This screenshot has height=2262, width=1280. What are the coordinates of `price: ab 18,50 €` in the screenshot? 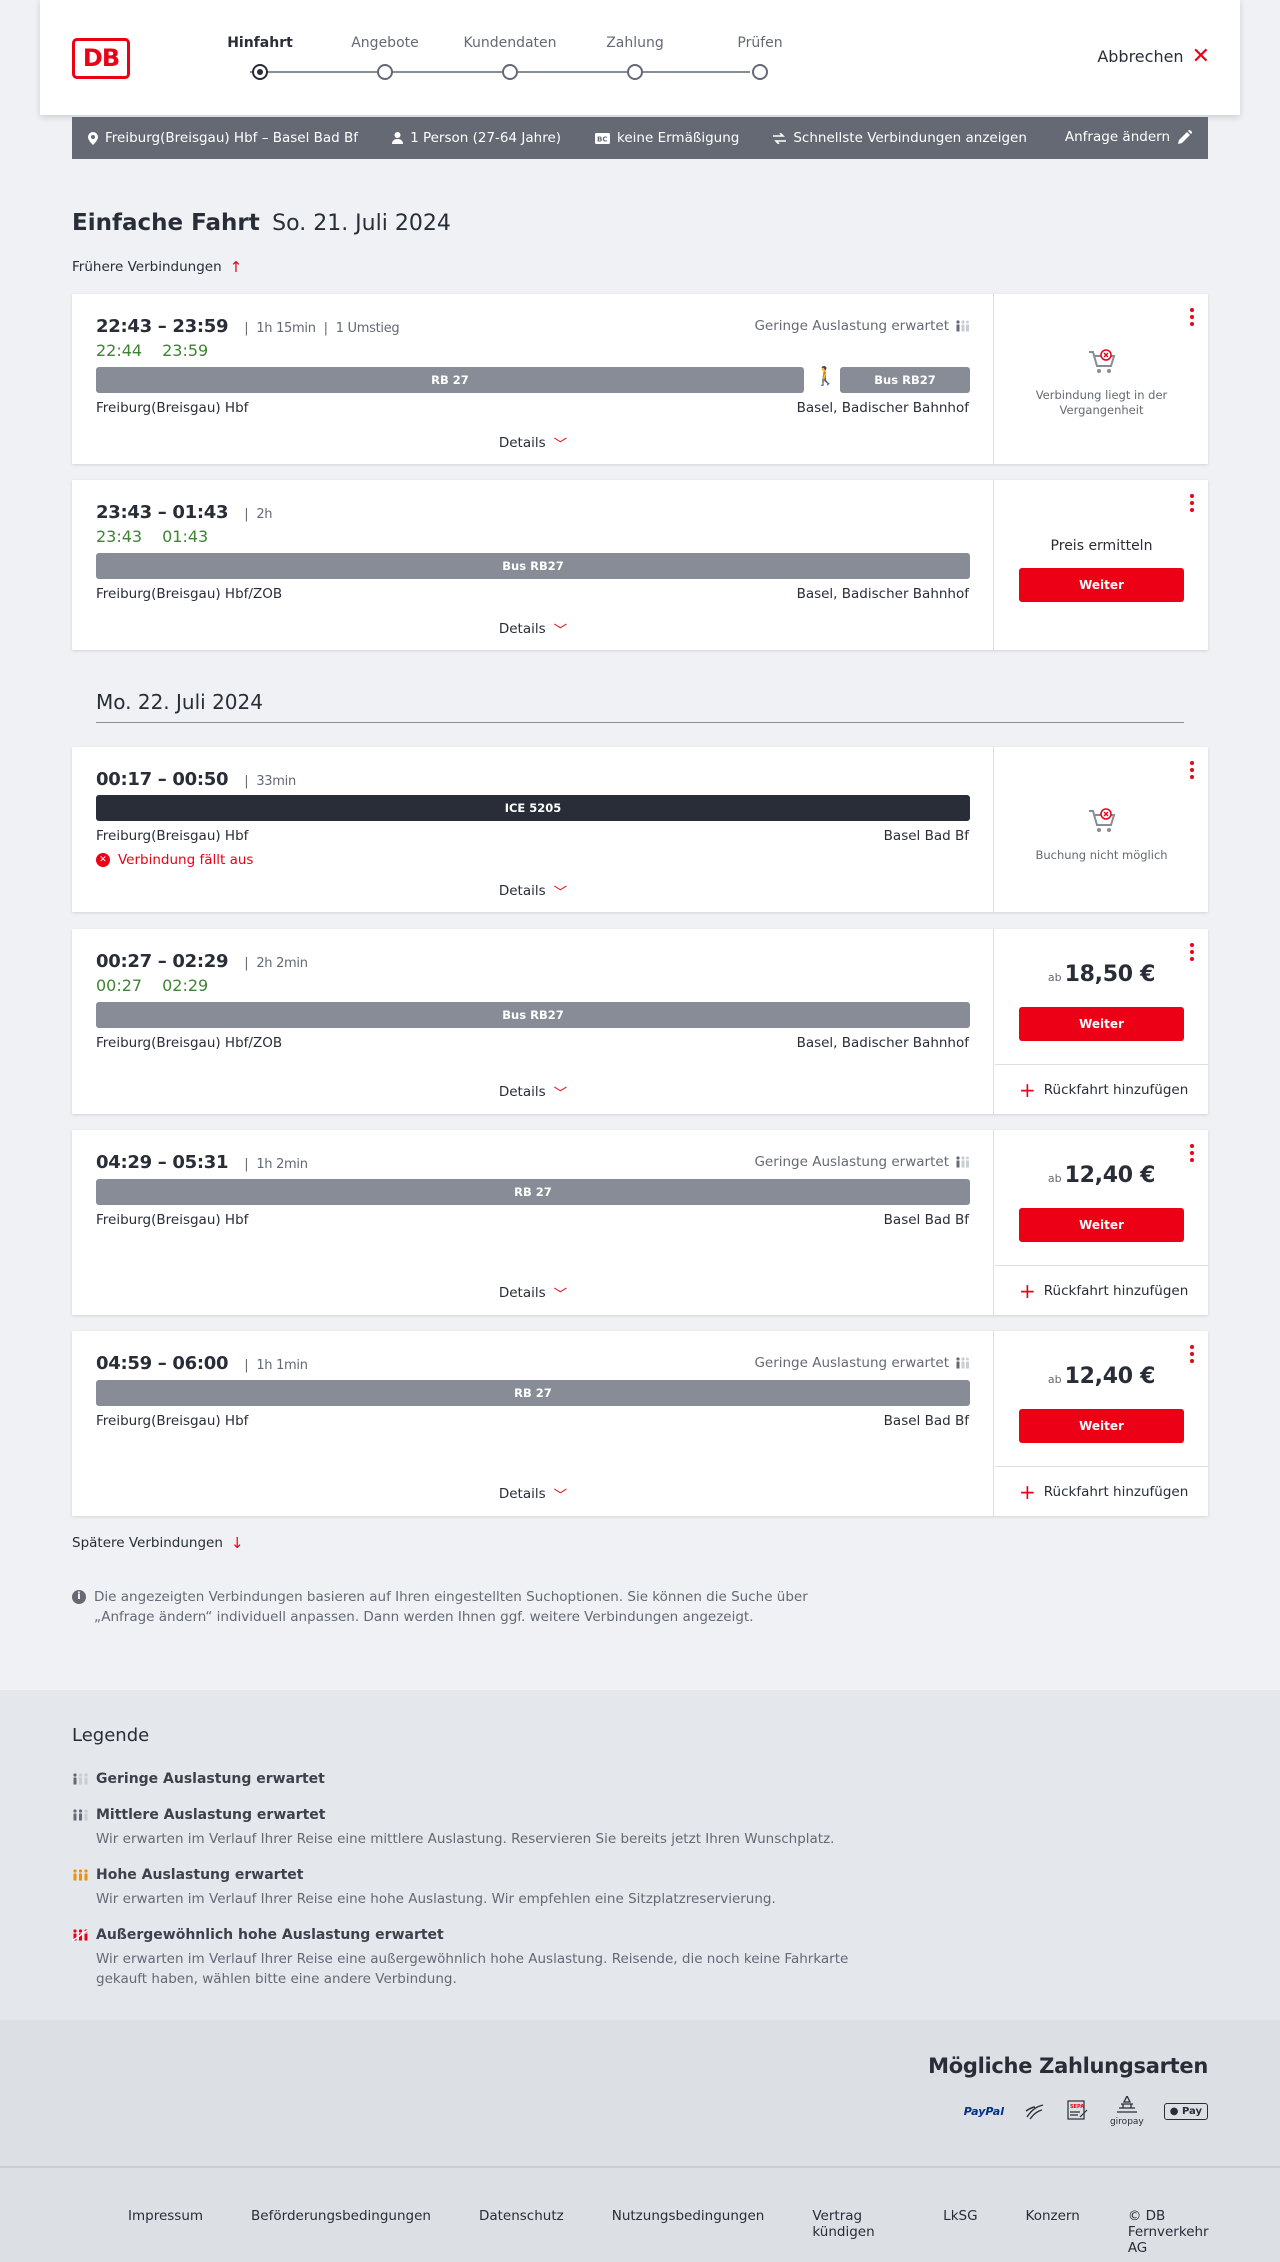 It's located at (1101, 974).